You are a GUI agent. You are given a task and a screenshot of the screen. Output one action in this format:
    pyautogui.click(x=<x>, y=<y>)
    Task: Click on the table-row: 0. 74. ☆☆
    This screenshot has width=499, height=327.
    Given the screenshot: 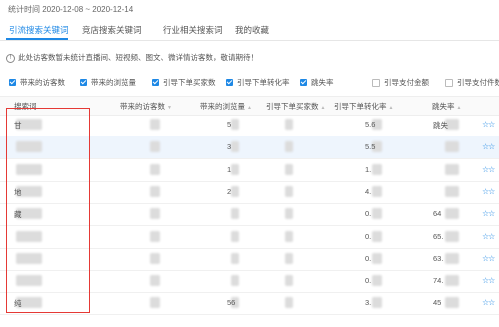 What is the action you would take?
    pyautogui.click(x=249, y=282)
    